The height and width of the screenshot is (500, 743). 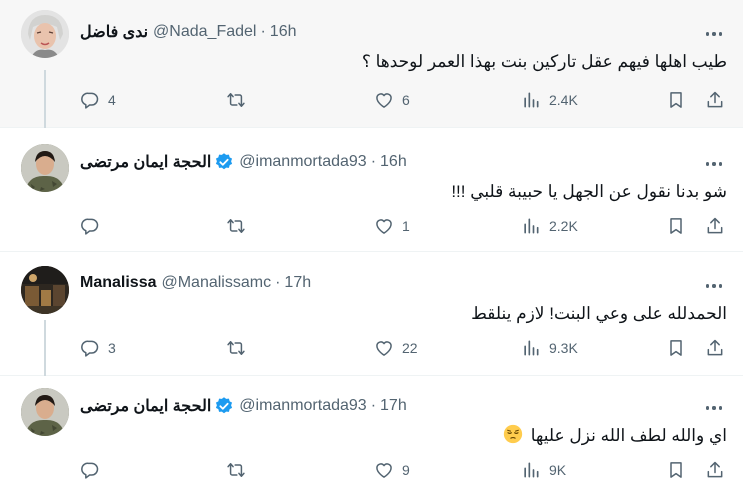 I want to click on like-button: 1, so click(x=392, y=226).